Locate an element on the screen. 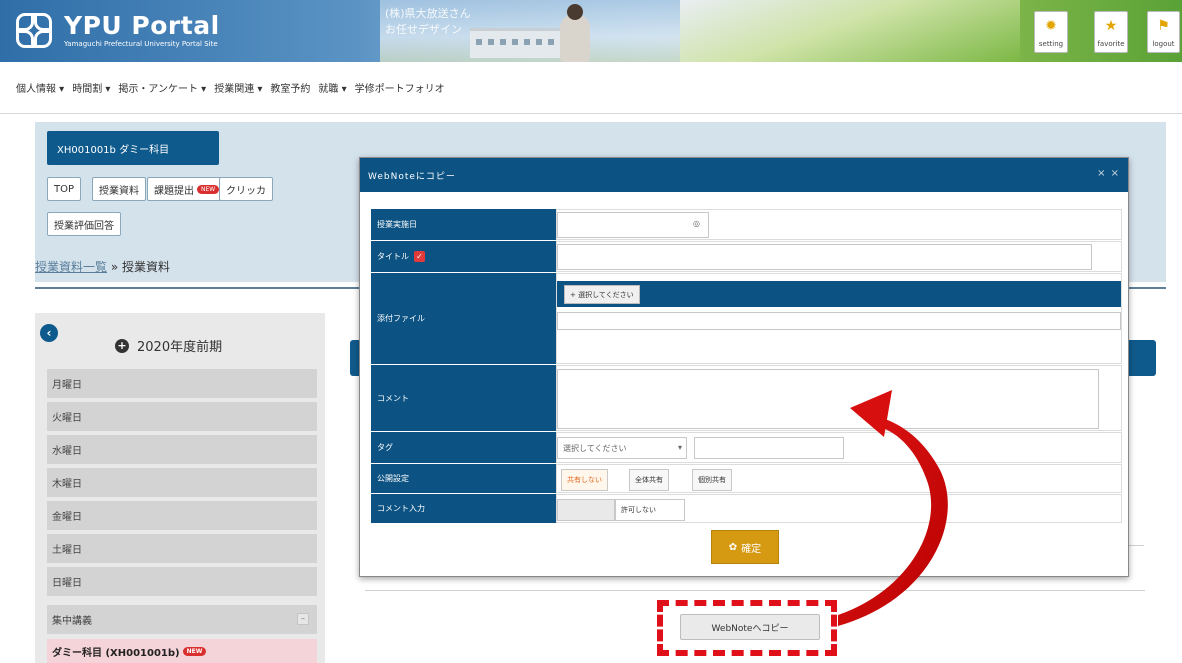 This screenshot has width=1182, height=663. nav-room-reservation: 教室予約 is located at coordinates (290, 87).